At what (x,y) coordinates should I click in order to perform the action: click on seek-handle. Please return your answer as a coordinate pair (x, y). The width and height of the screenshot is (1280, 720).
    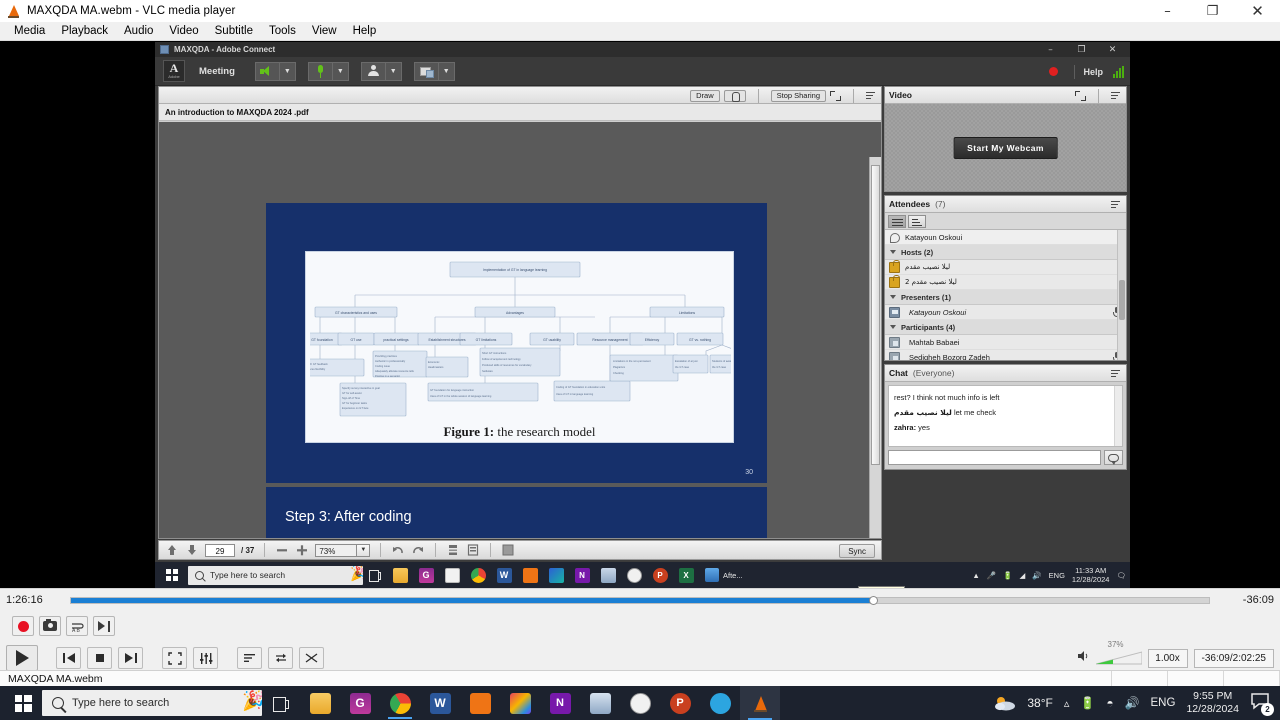
    Looking at the image, I should click on (874, 600).